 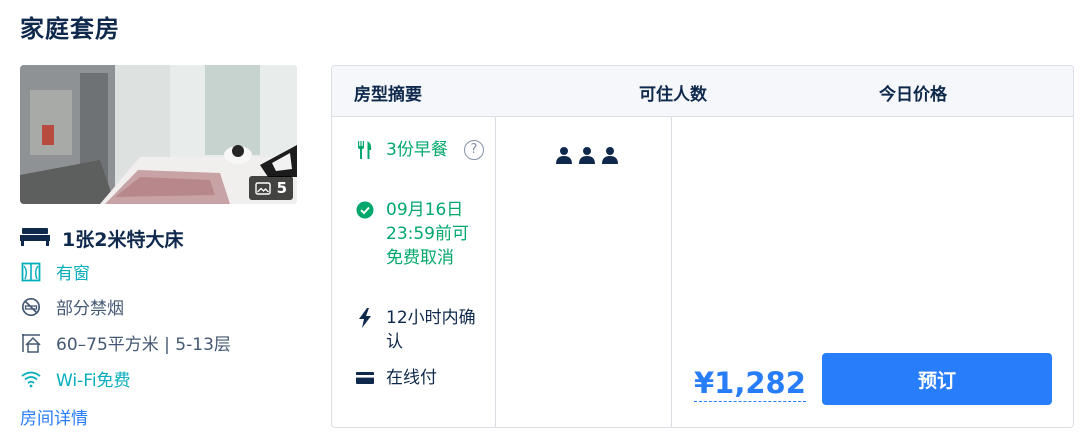 What do you see at coordinates (73, 274) in the screenshot?
I see `facility-label: 有窗` at bounding box center [73, 274].